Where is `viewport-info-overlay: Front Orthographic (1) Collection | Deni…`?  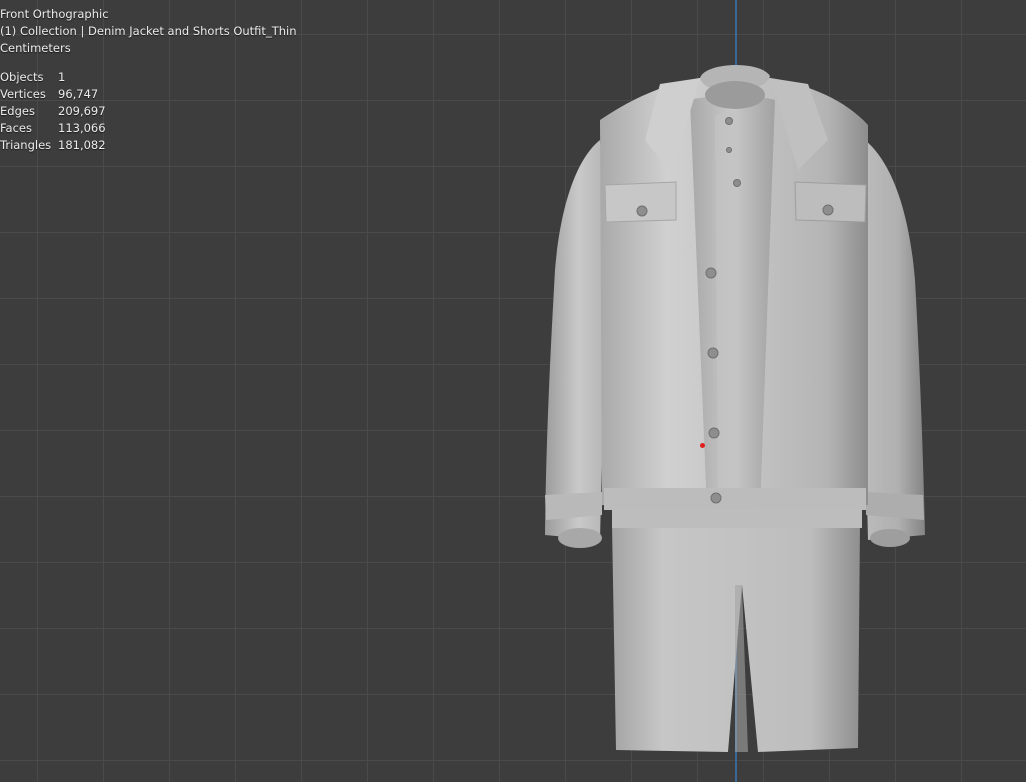
viewport-info-overlay: Front Orthographic (1) Collection | Deni… is located at coordinates (148, 31).